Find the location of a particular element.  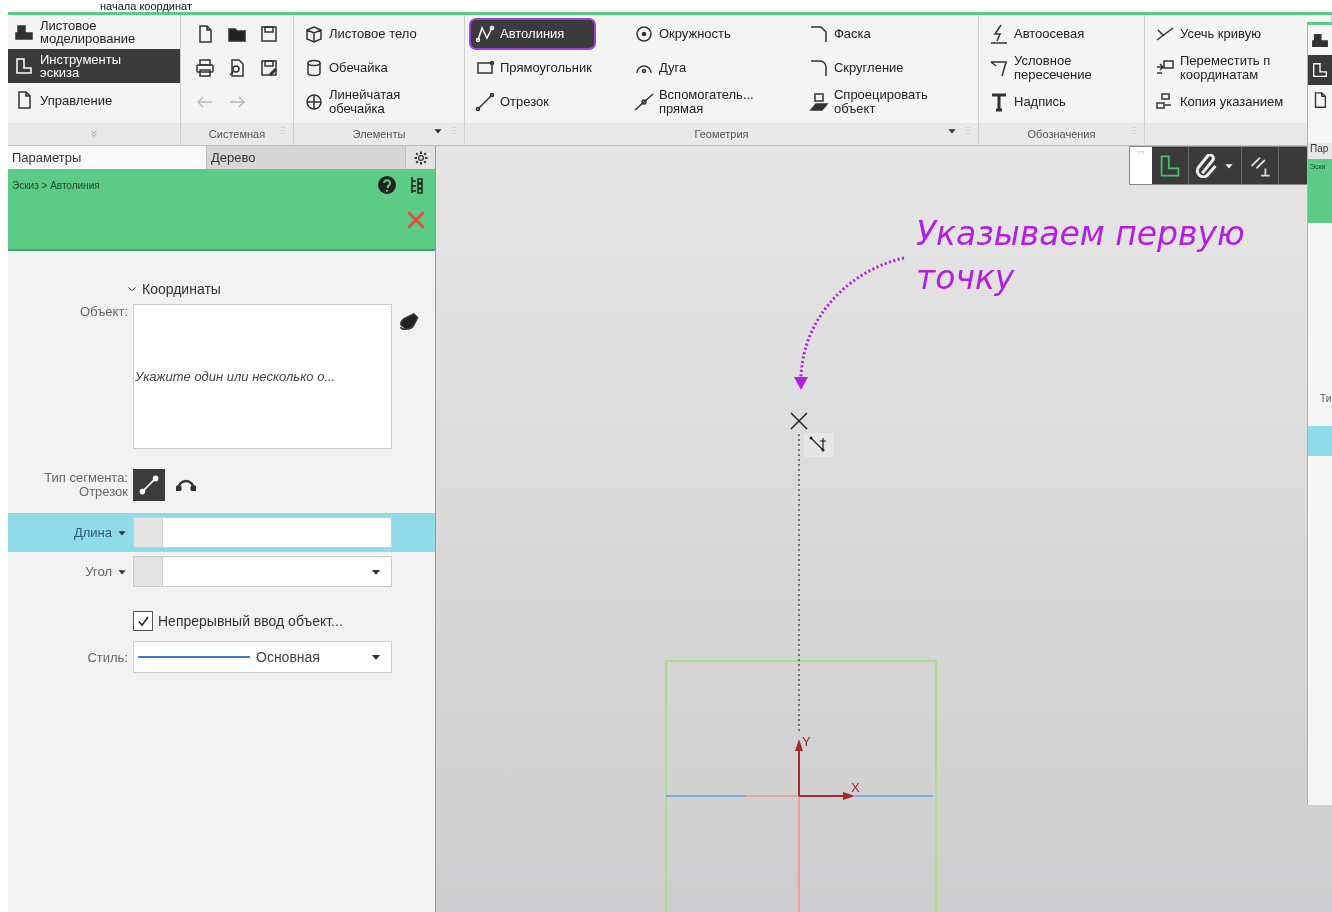

lightning-icon is located at coordinates (999, 34).